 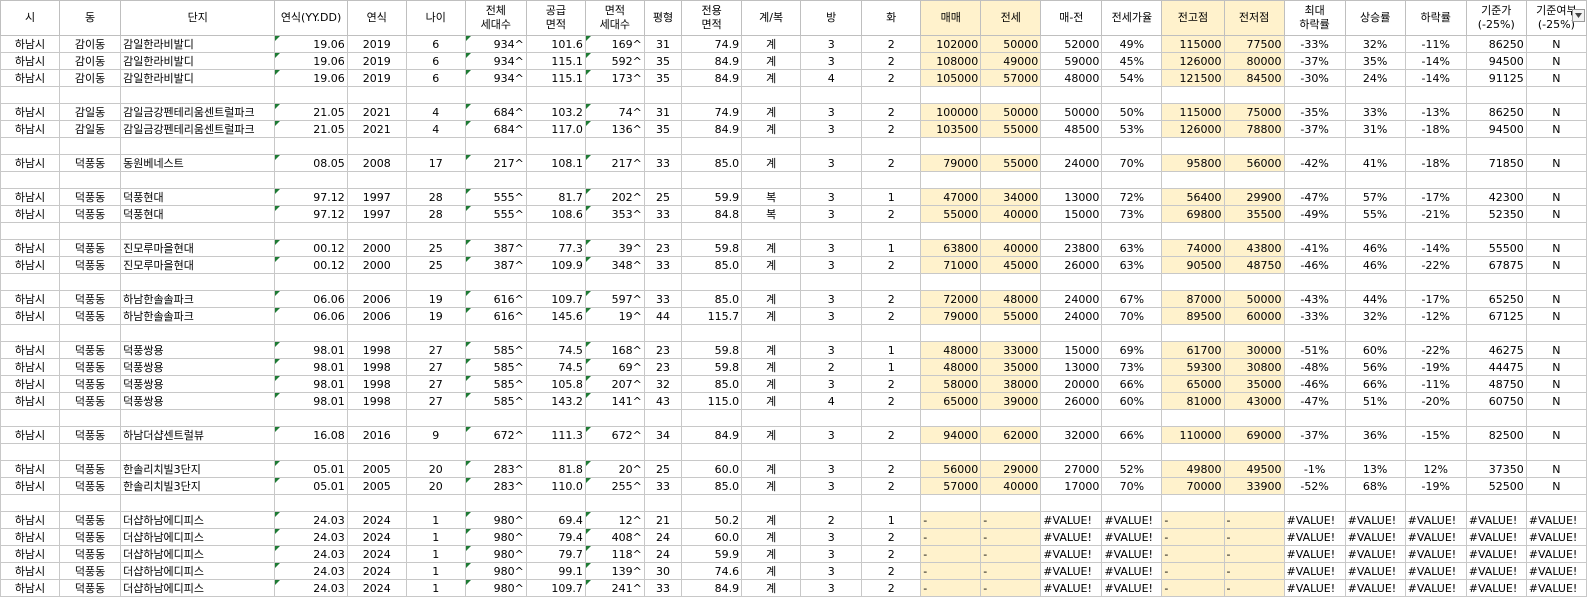 What do you see at coordinates (1496, 197) in the screenshot?
I see `table-cell: 42300` at bounding box center [1496, 197].